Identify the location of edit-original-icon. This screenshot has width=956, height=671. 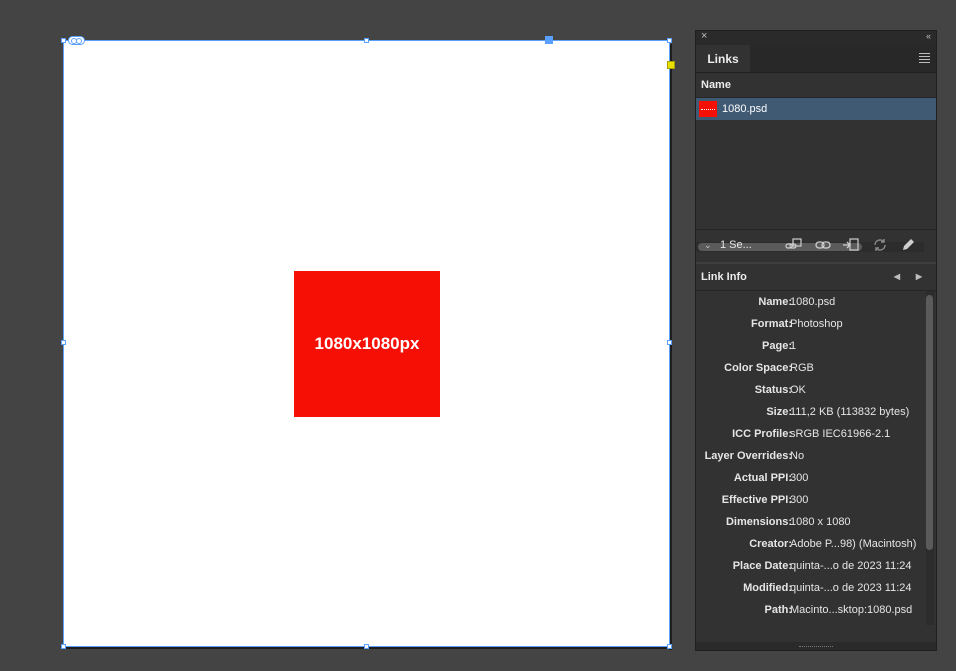
(908, 245).